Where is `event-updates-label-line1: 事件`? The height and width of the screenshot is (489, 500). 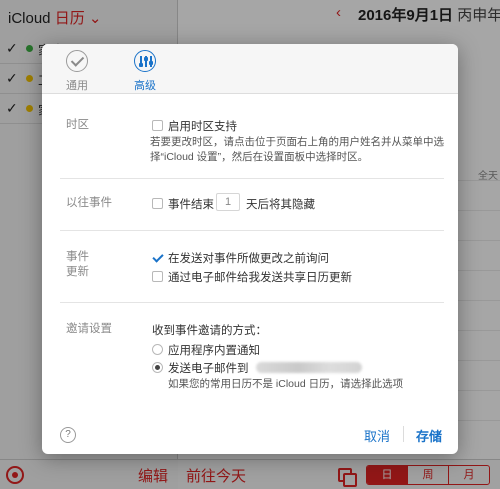
event-updates-label-line1: 事件 is located at coordinates (77, 257).